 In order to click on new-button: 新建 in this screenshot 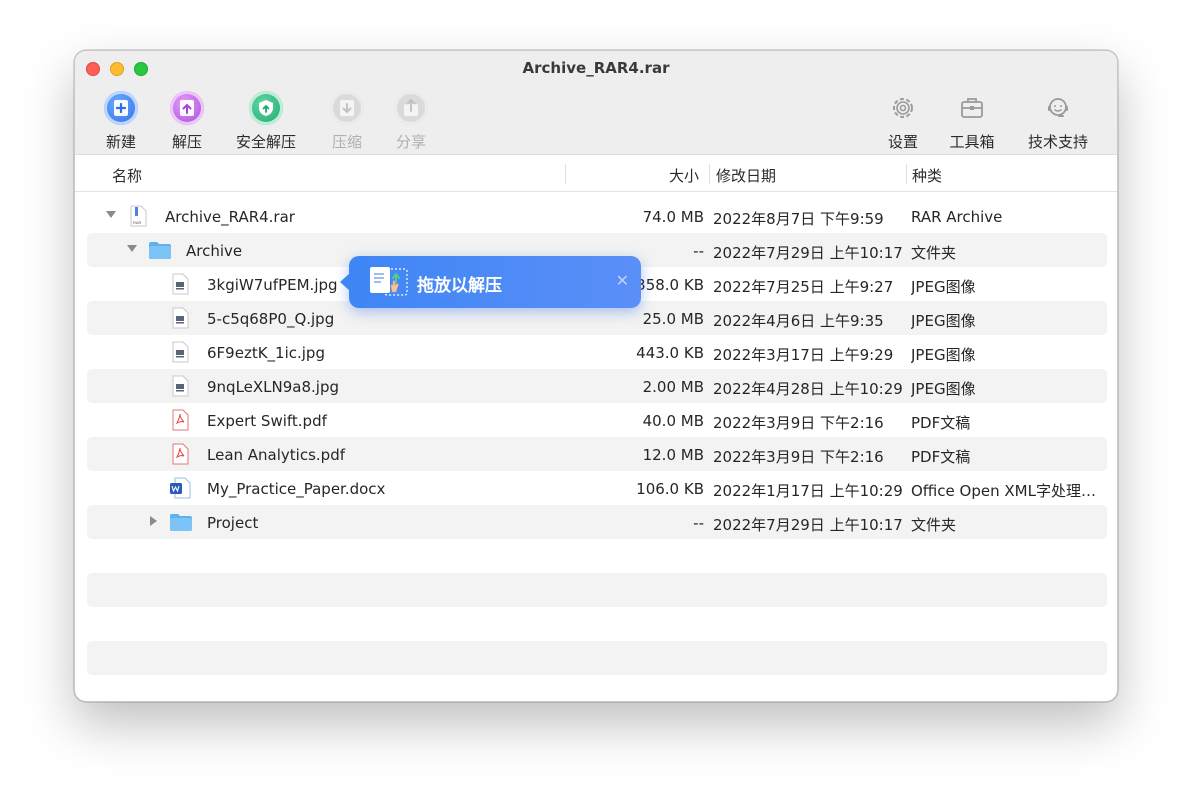, I will do `click(121, 121)`.